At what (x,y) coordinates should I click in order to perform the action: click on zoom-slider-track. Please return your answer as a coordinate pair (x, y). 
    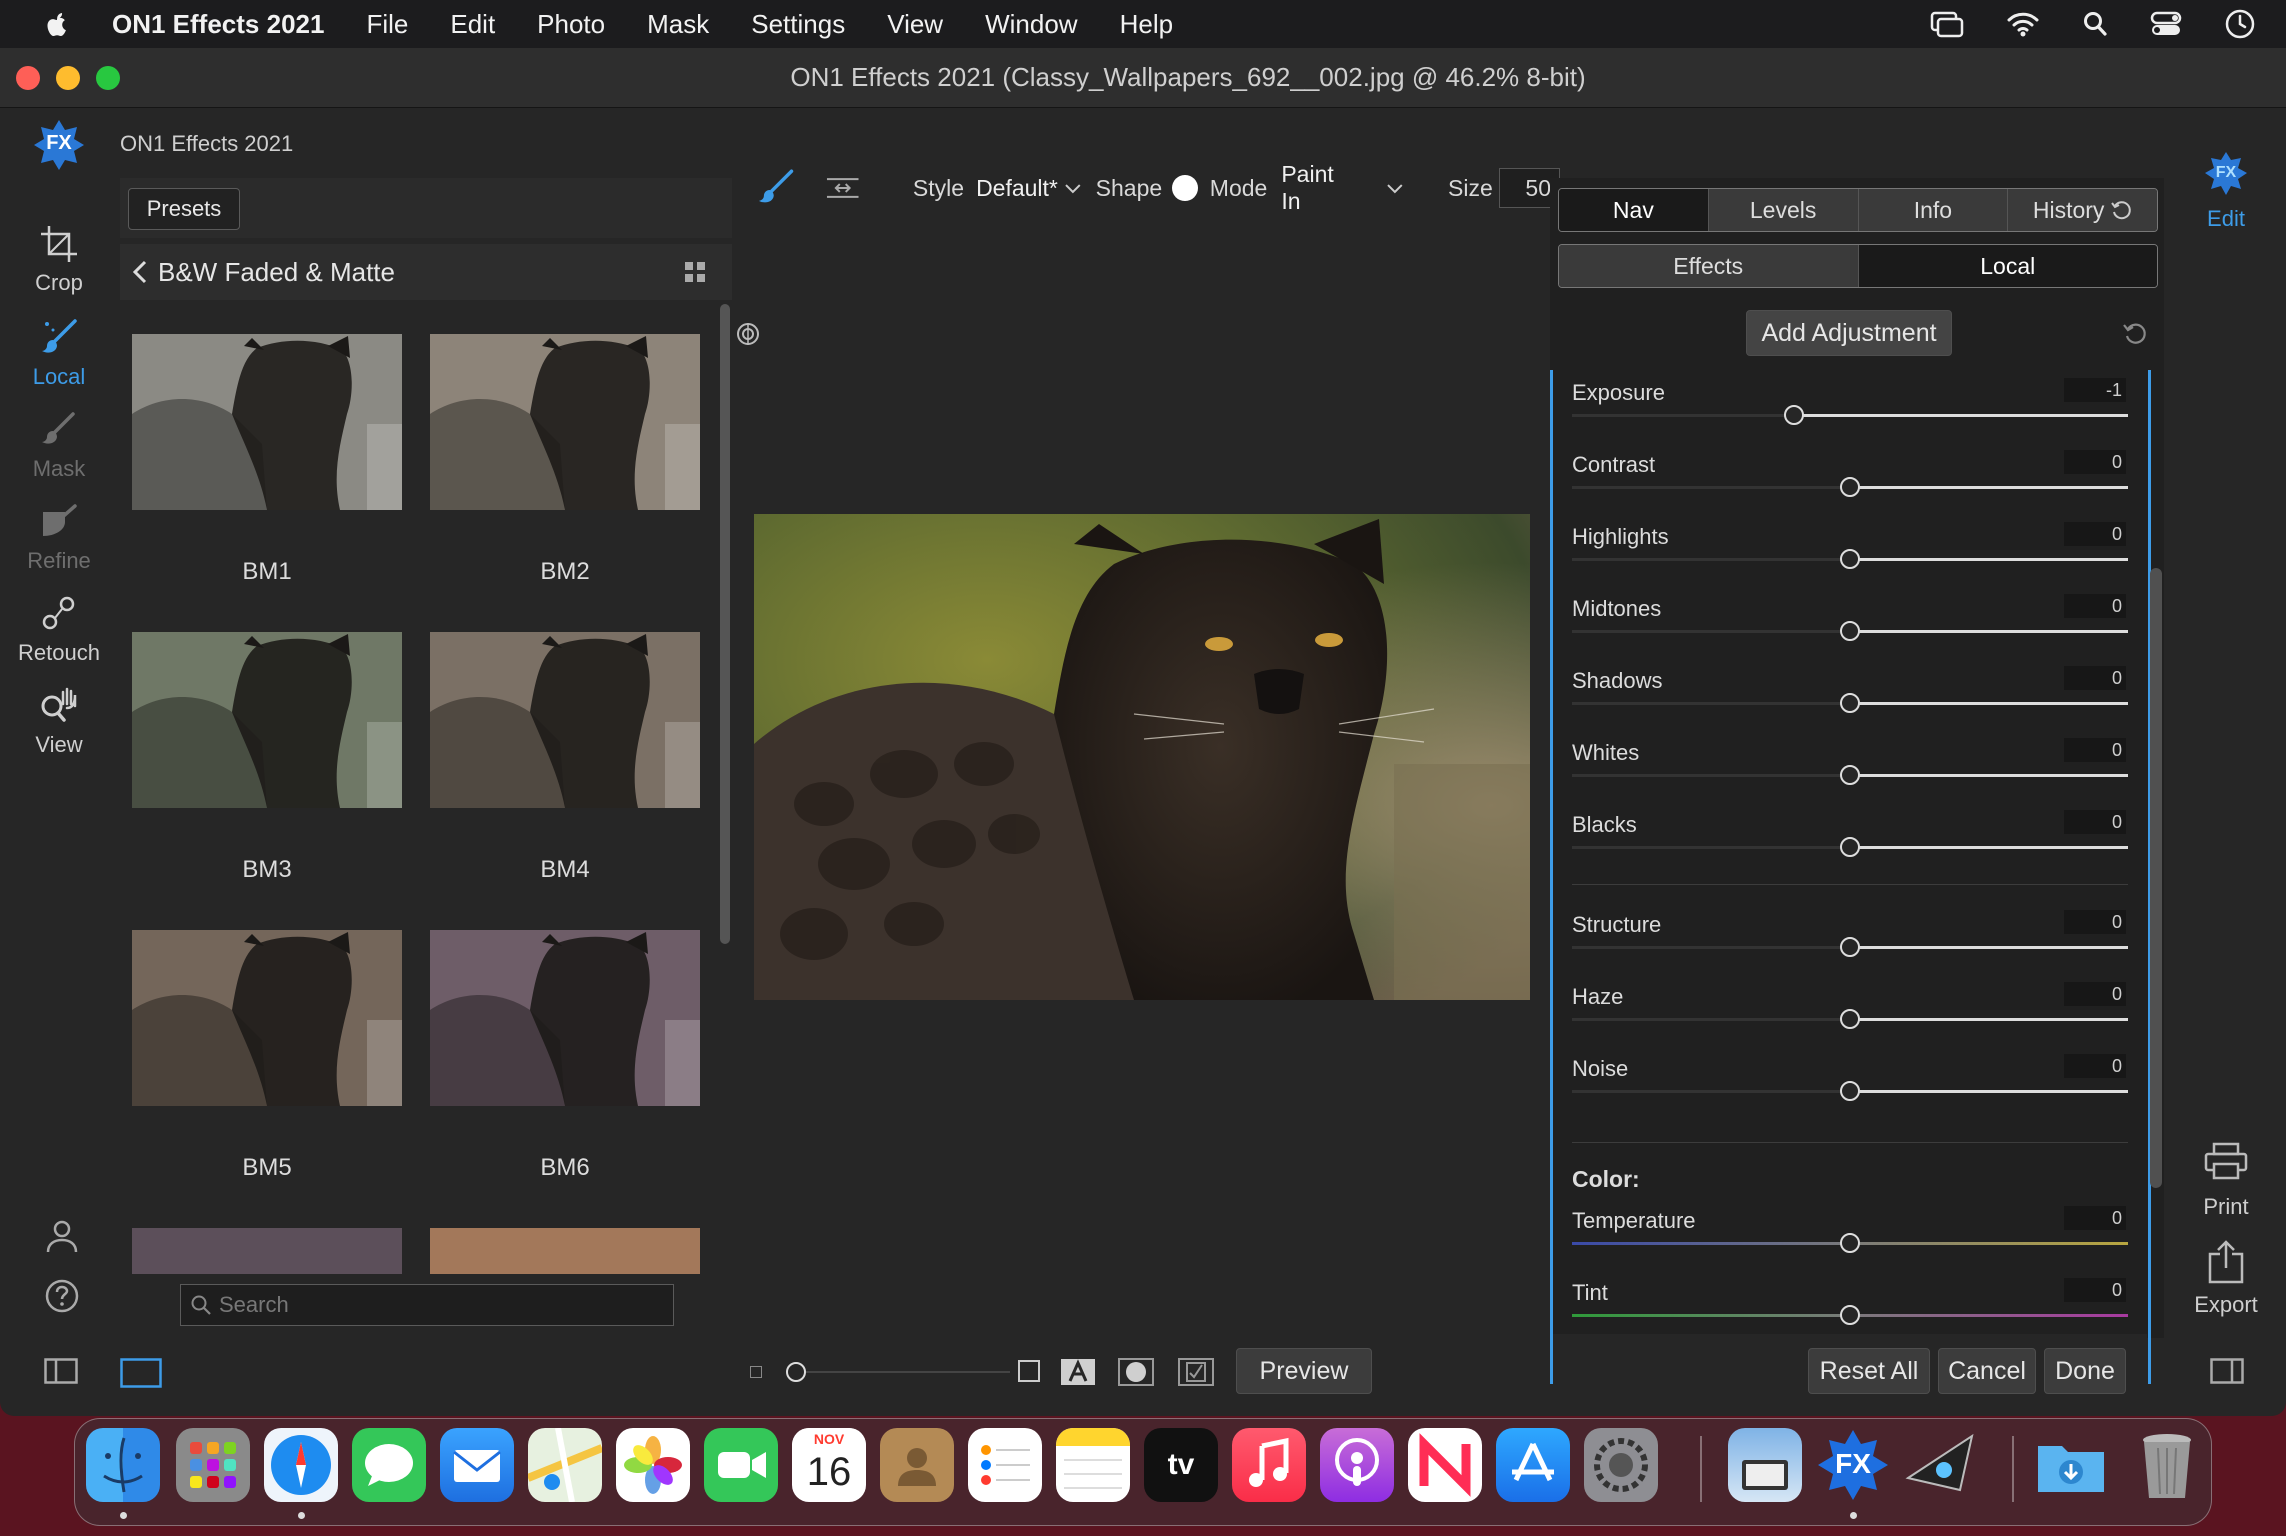
    Looking at the image, I should click on (905, 1372).